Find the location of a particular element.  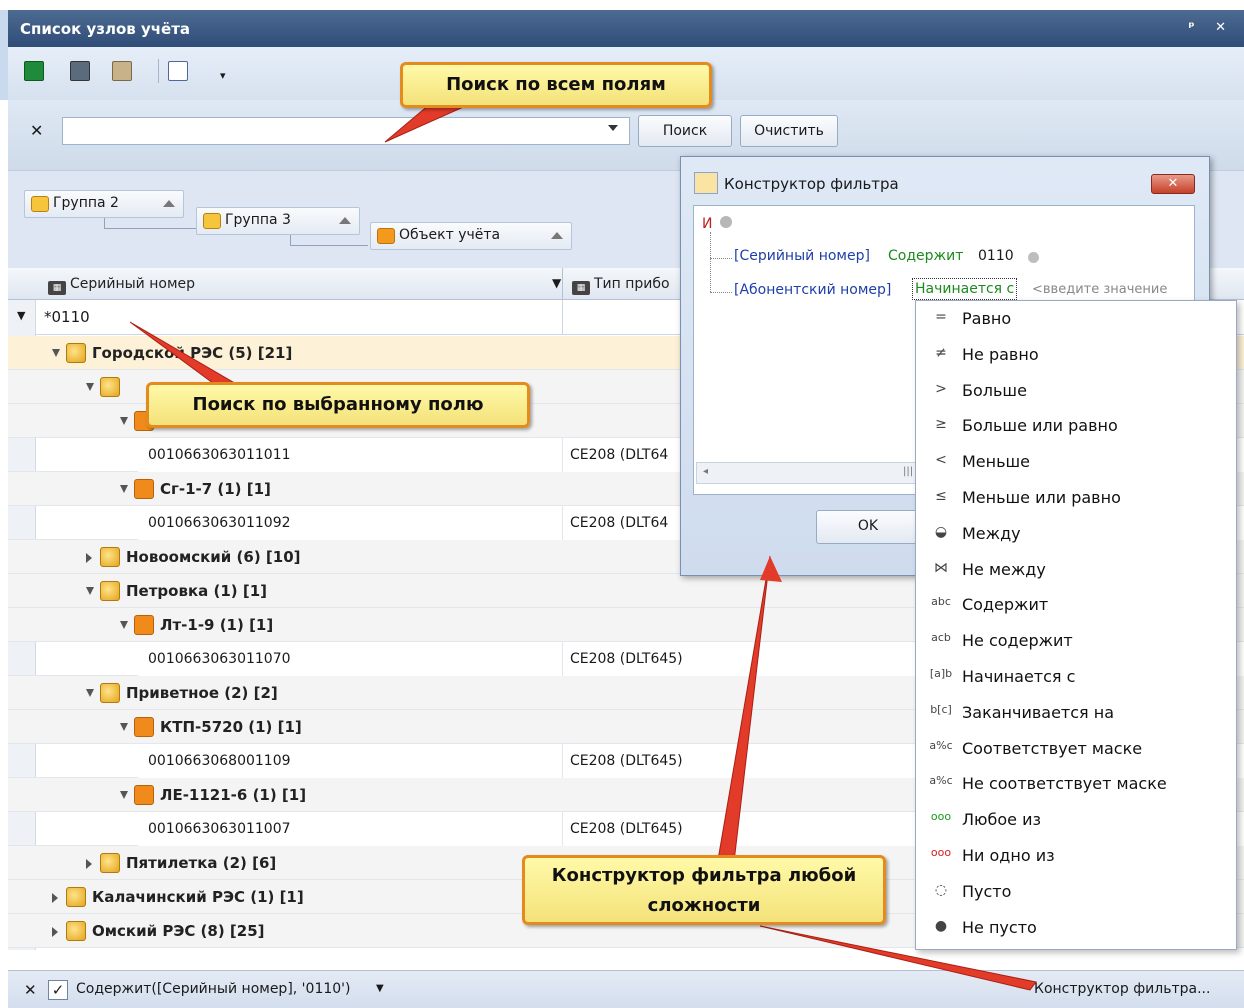

operator-glyph-icon: ≤ is located at coordinates (941, 496).